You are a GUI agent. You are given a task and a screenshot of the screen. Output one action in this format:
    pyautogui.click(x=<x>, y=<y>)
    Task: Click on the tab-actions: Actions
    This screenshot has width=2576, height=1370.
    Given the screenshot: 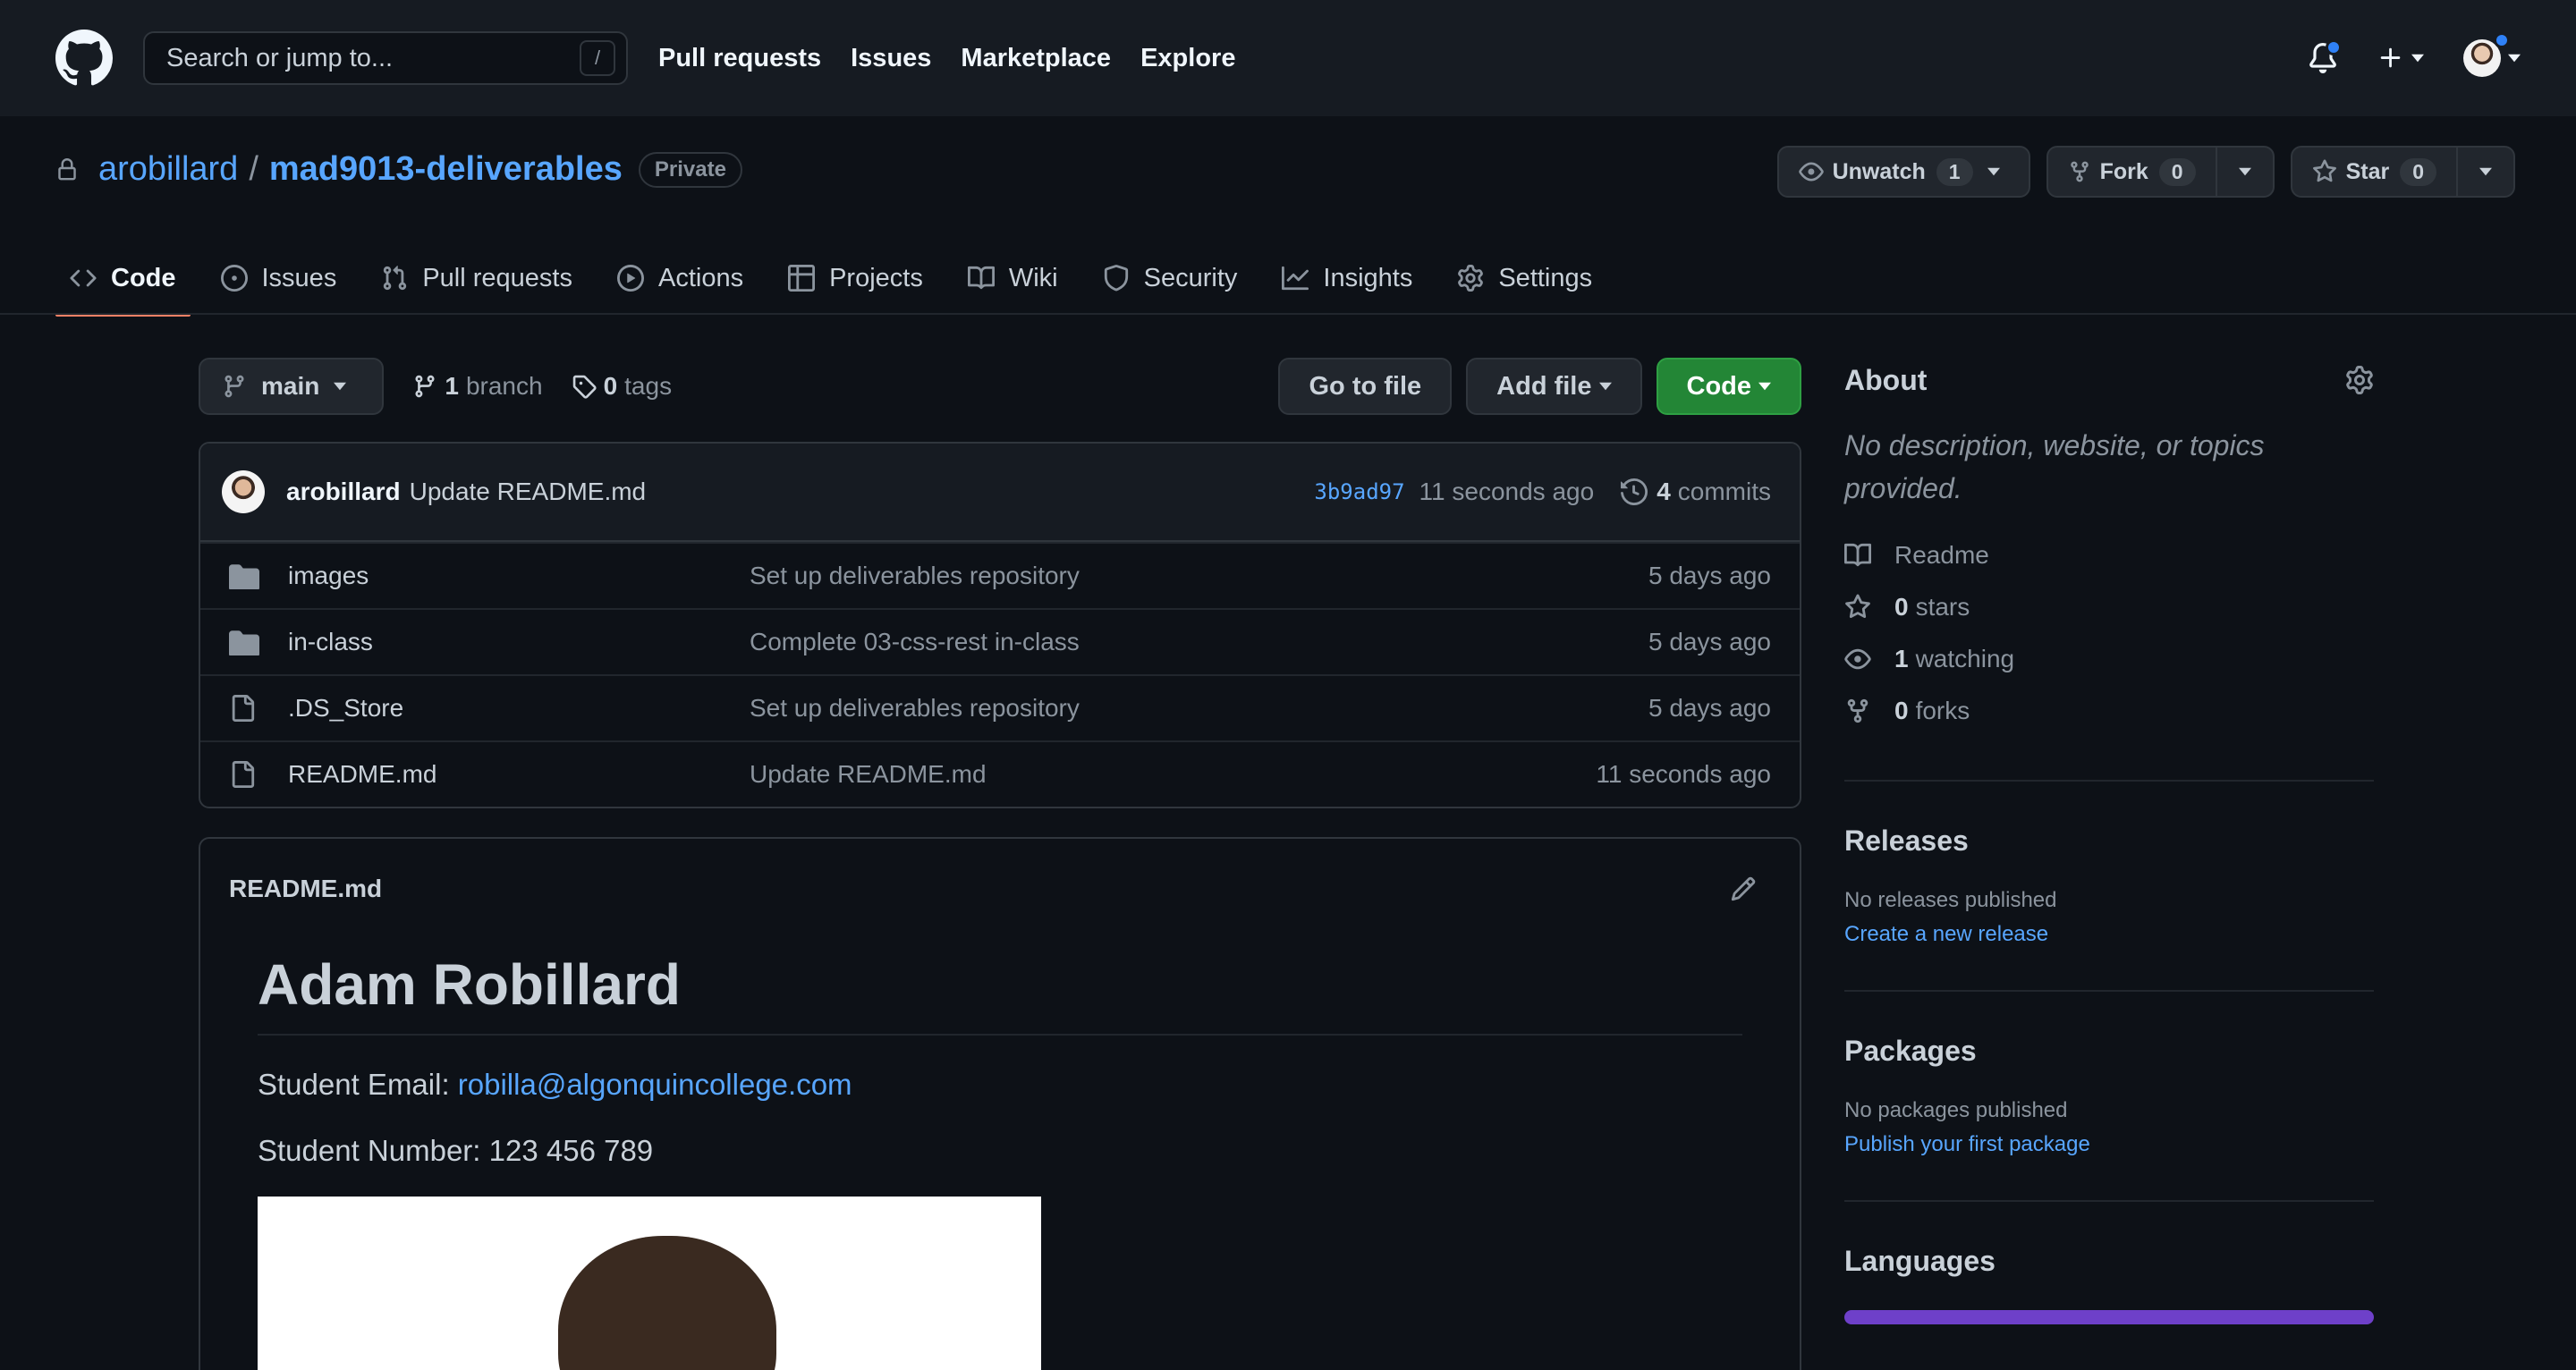 What is the action you would take?
    pyautogui.click(x=680, y=278)
    